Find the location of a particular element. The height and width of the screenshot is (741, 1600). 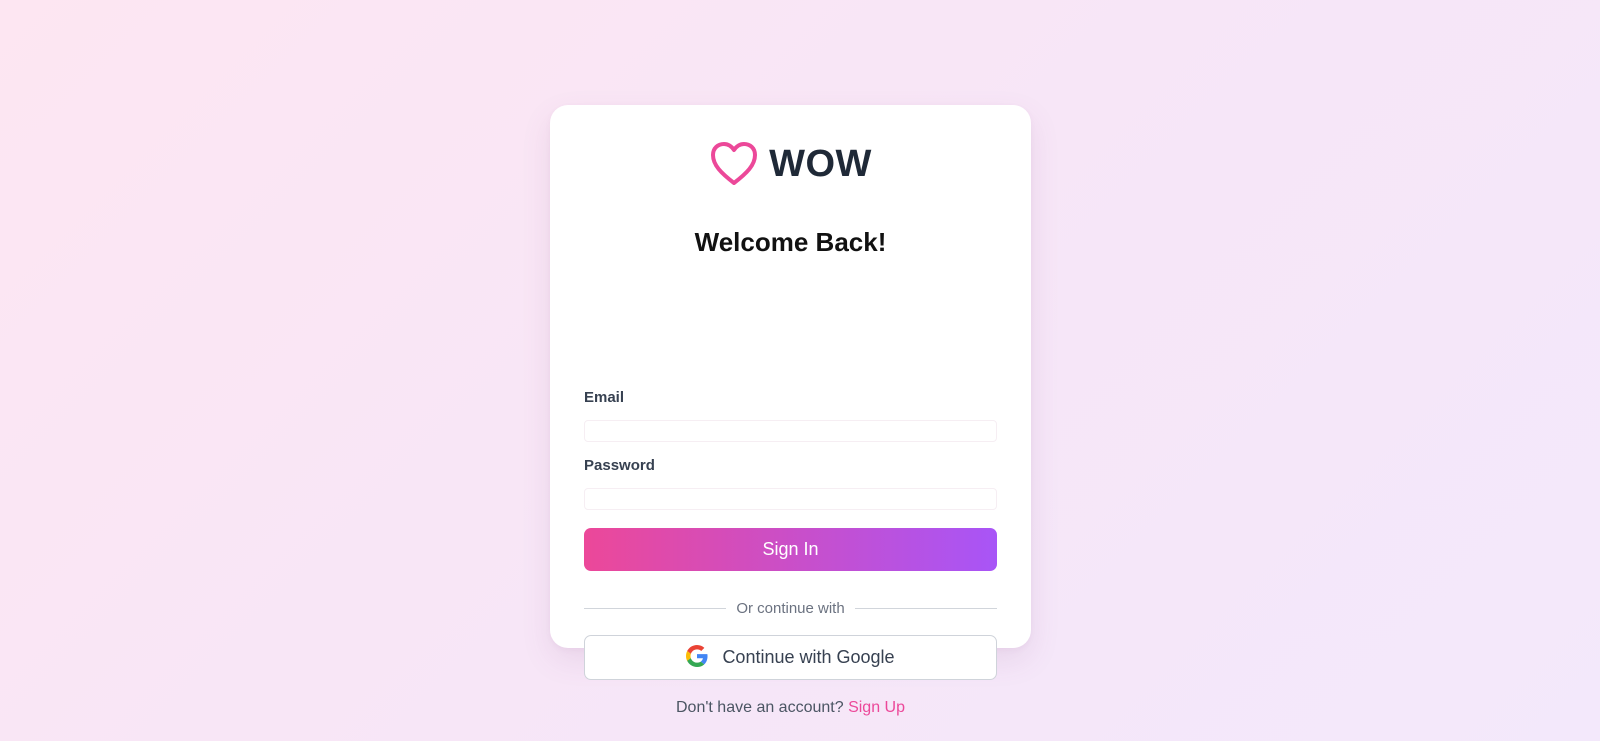

brand-logo: WOW is located at coordinates (790, 164).